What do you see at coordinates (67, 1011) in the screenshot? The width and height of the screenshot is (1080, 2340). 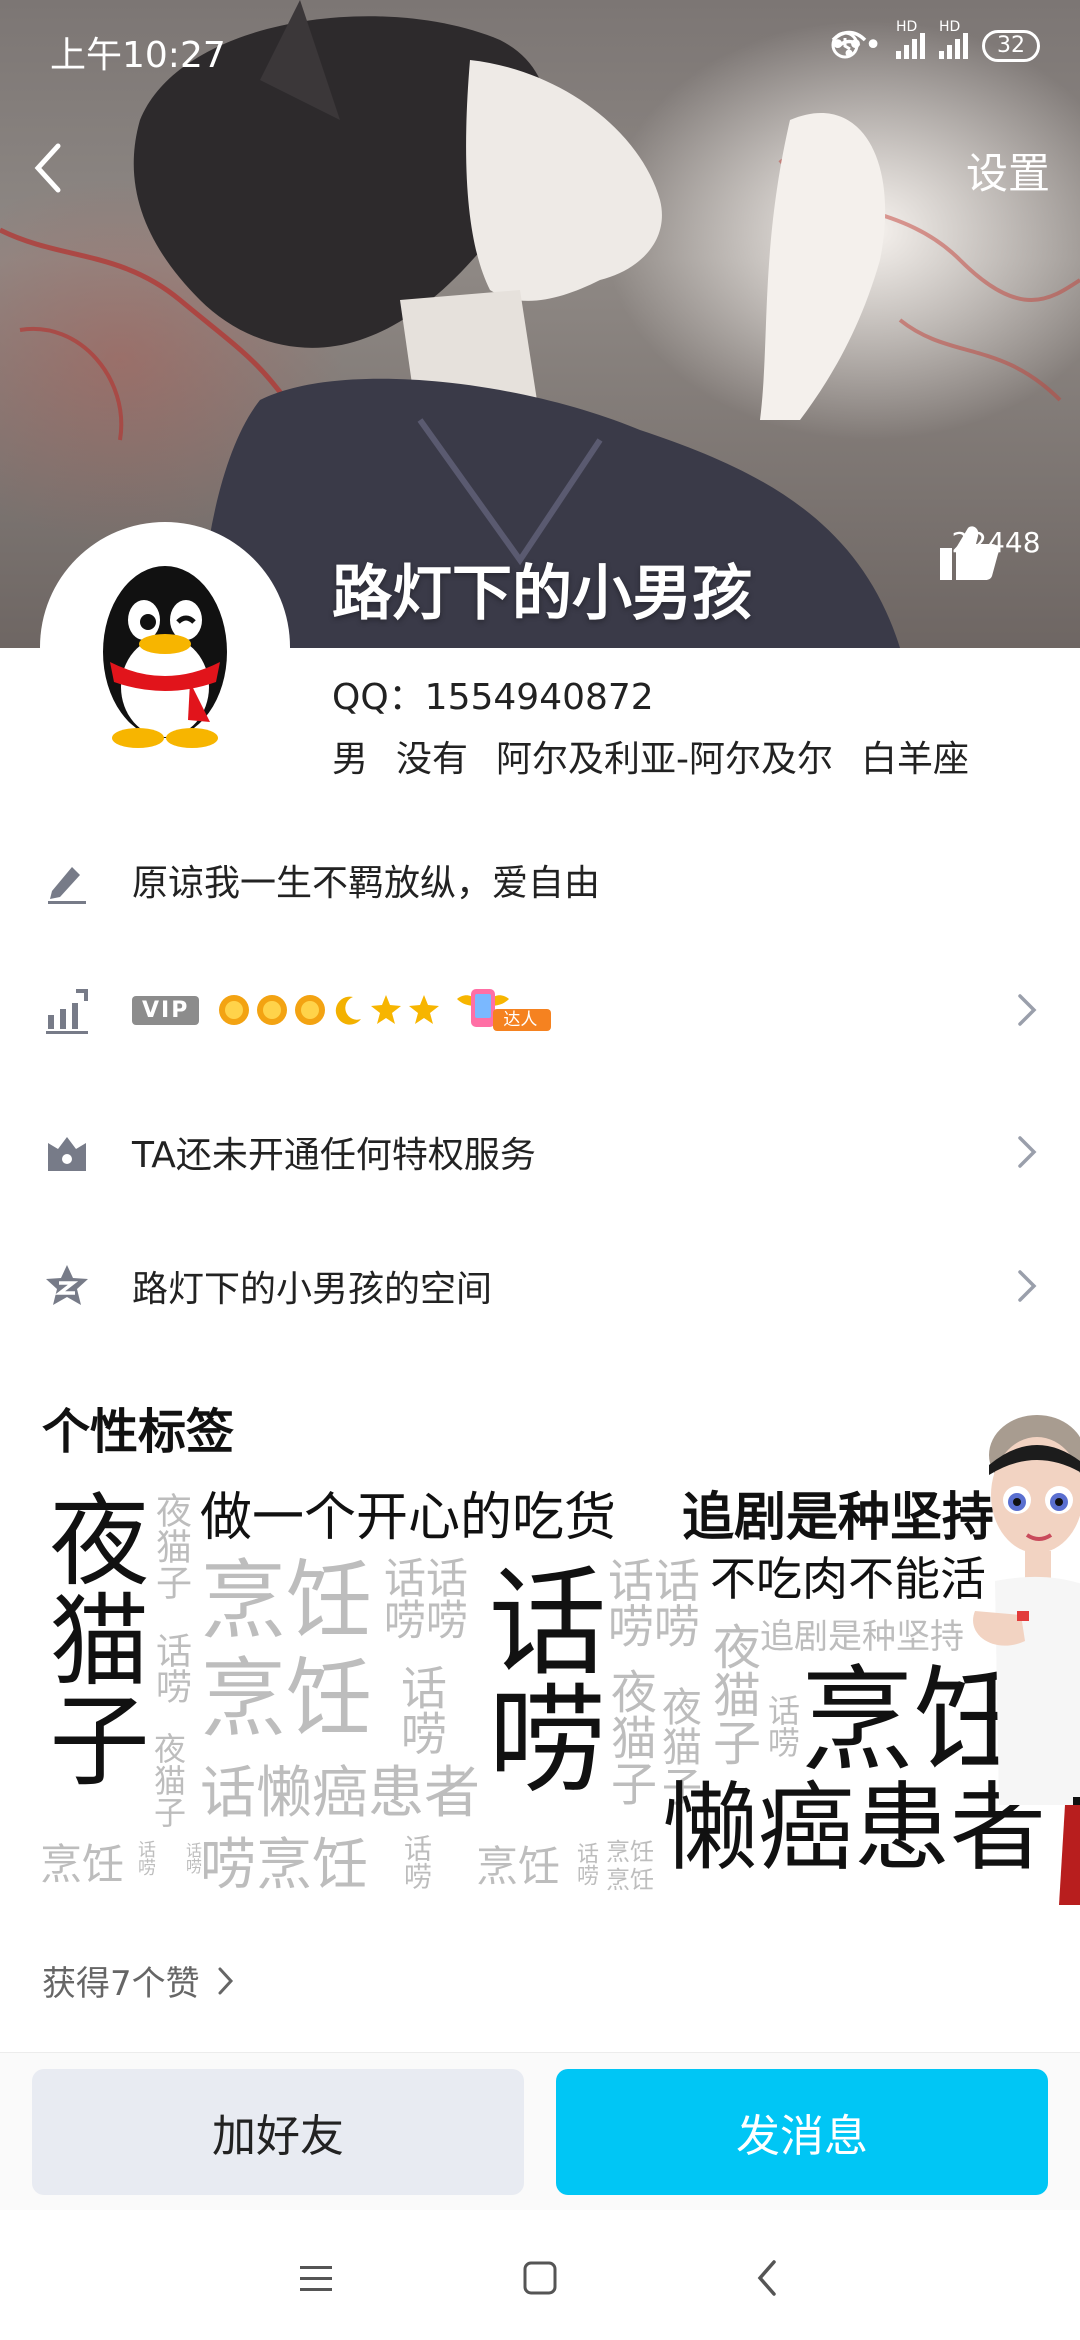 I see `level-chart-icon` at bounding box center [67, 1011].